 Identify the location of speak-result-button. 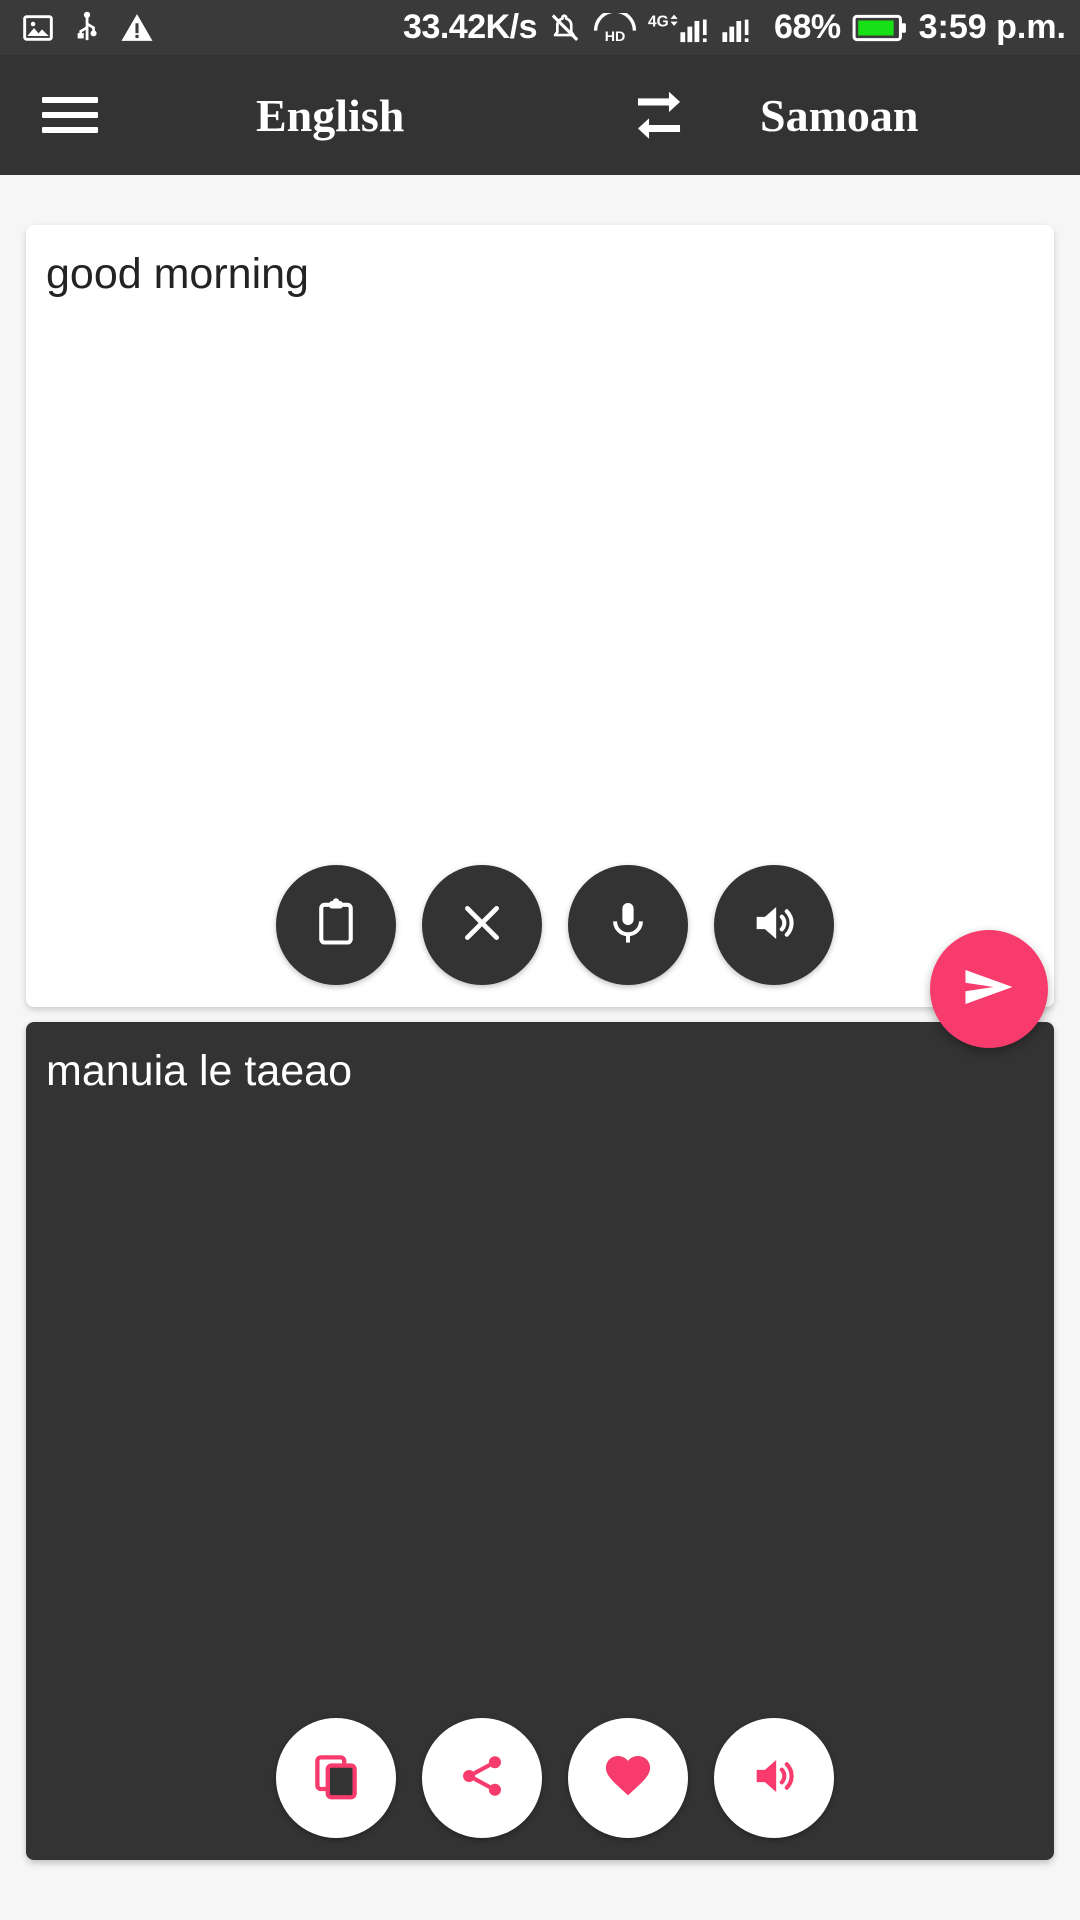
(774, 1778).